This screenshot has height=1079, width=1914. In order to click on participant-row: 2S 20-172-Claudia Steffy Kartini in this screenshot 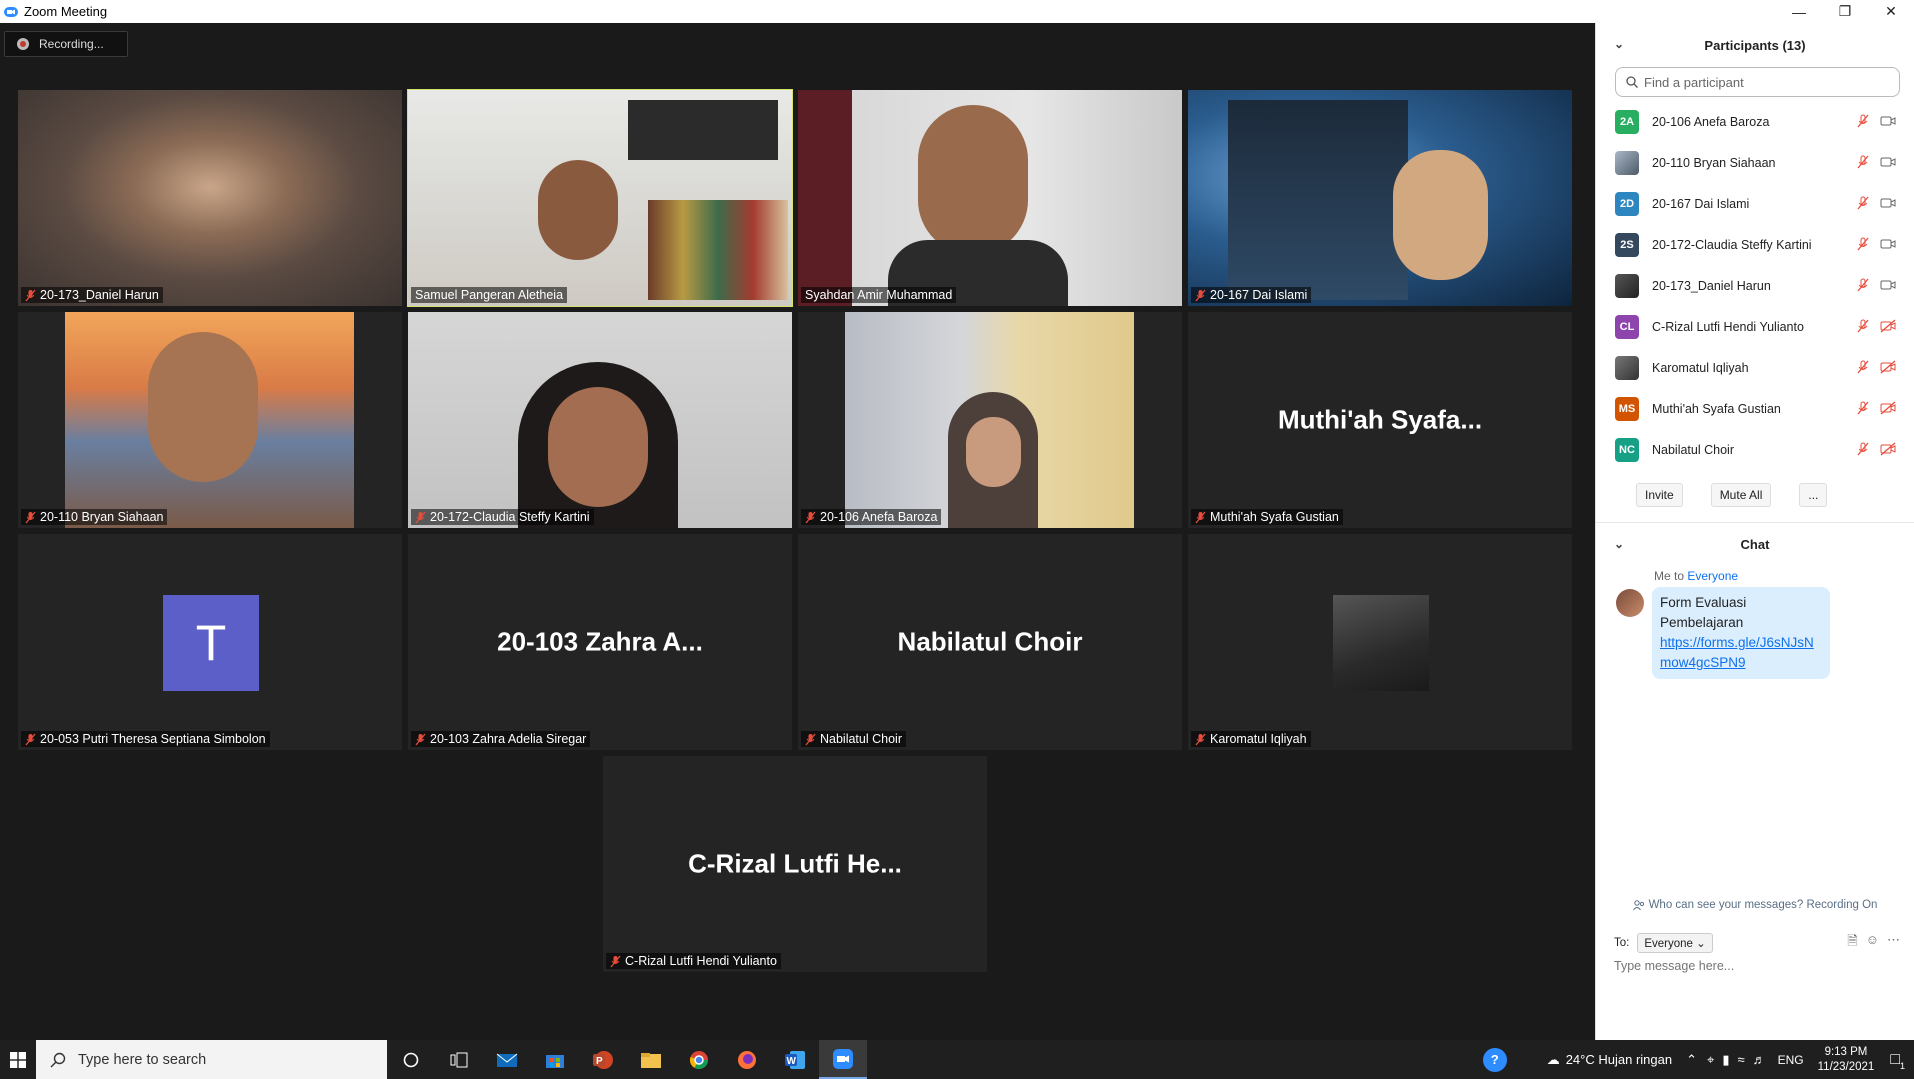, I will do `click(1755, 244)`.